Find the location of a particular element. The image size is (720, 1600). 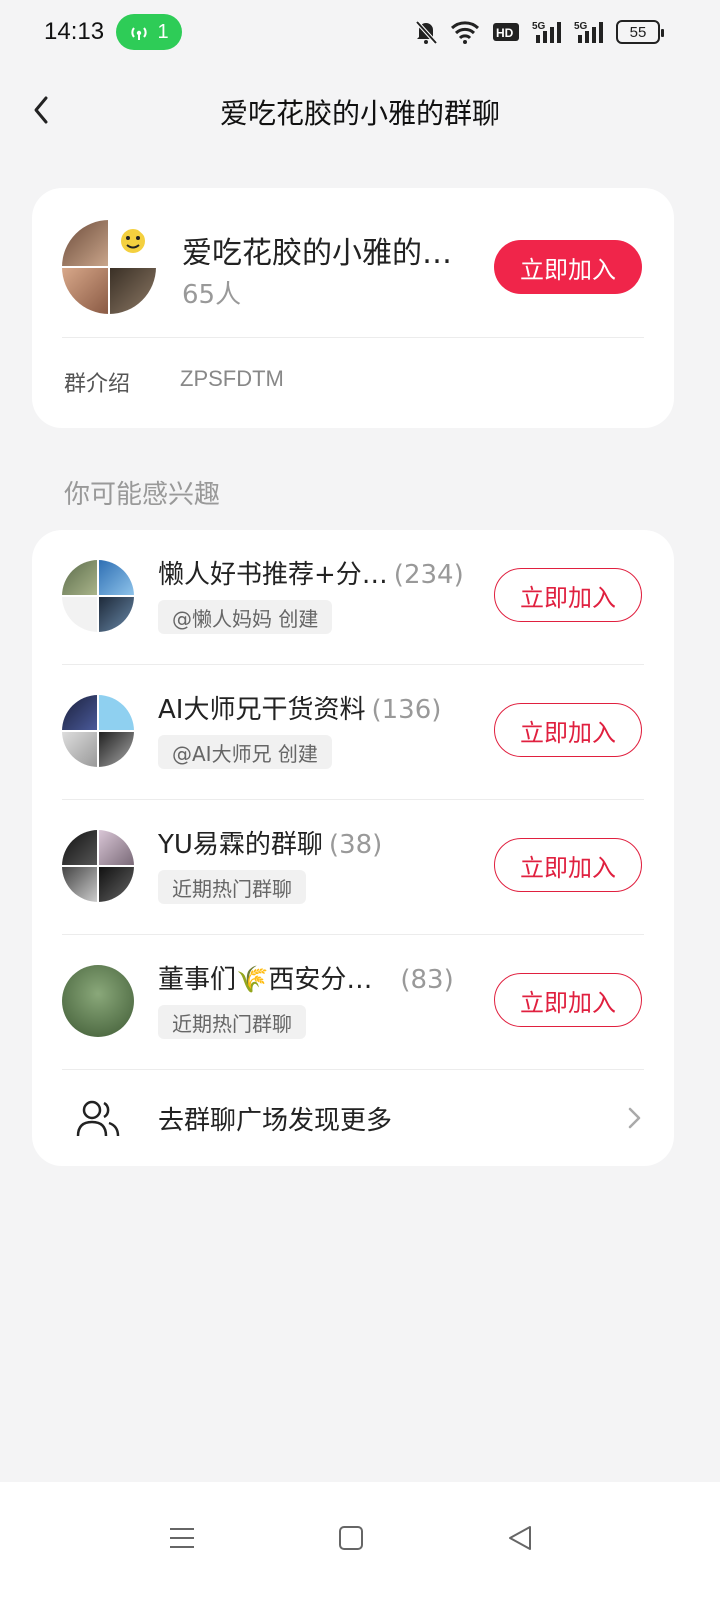

battery-icon: 55 is located at coordinates (640, 32).